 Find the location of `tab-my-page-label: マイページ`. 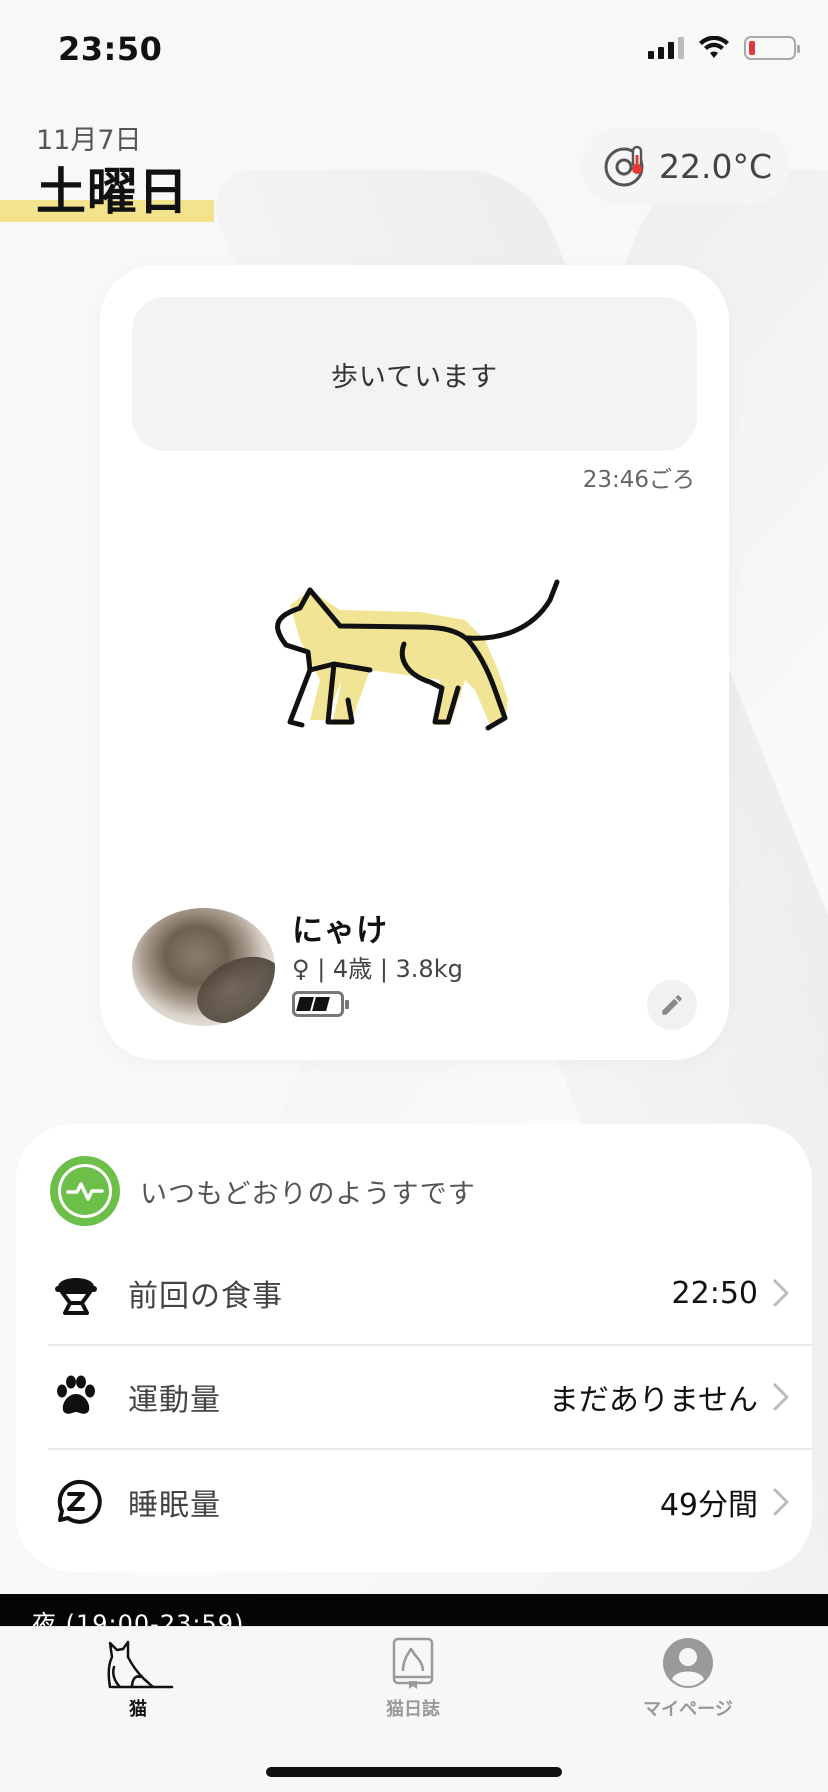

tab-my-page-label: マイページ is located at coordinates (688, 1709).